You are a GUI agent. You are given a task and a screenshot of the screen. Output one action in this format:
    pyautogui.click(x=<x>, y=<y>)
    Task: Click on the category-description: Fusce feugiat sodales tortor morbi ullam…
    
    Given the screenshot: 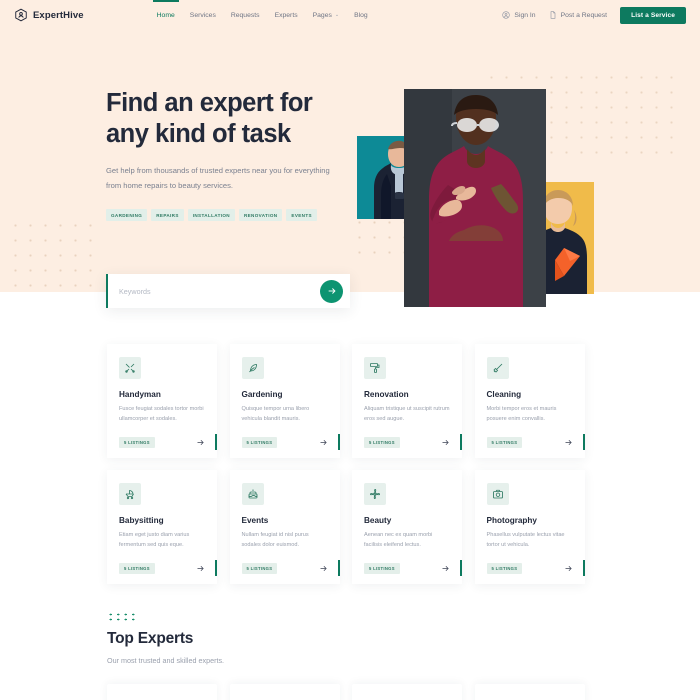 What is the action you would take?
    pyautogui.click(x=161, y=414)
    